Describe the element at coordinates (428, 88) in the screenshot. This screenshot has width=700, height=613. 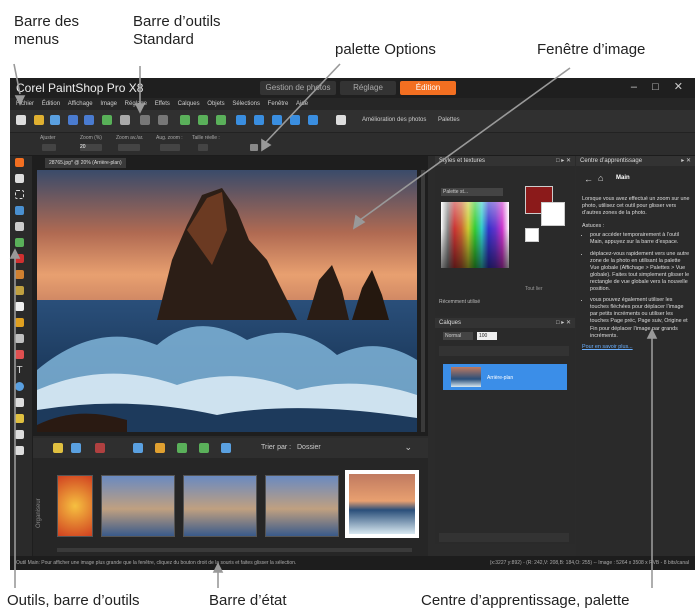
I see `tab-edit: Édition` at that location.